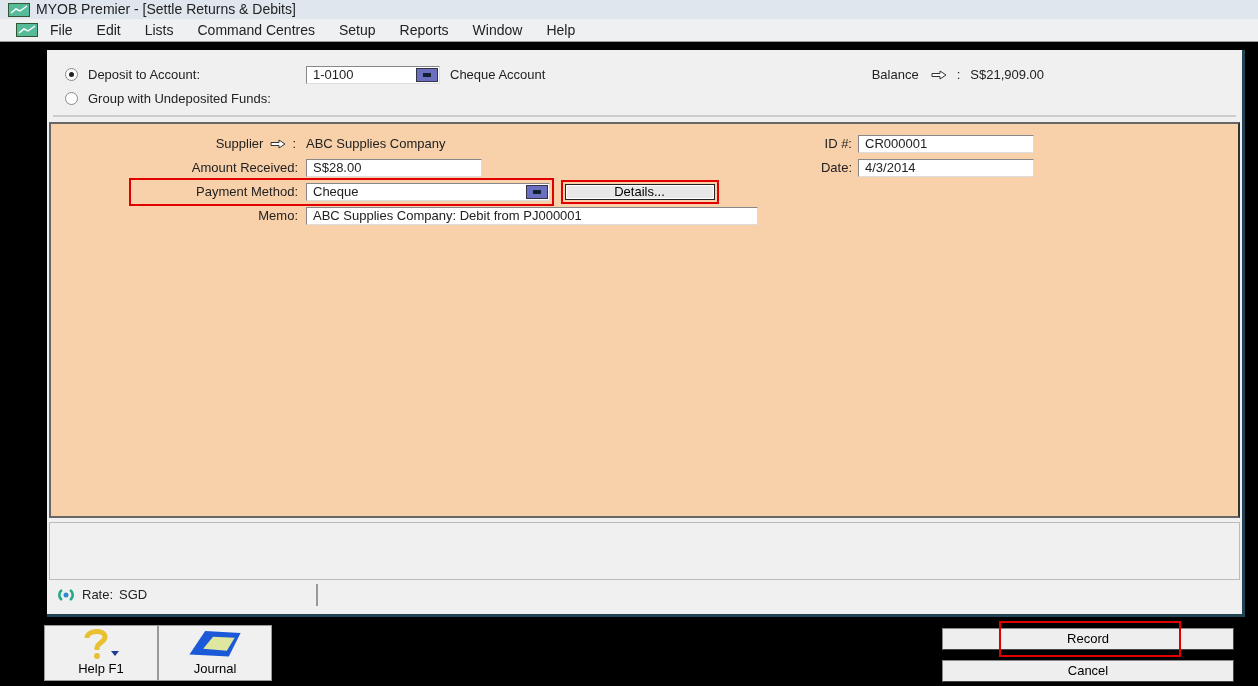  I want to click on menu-item: Help, so click(561, 30).